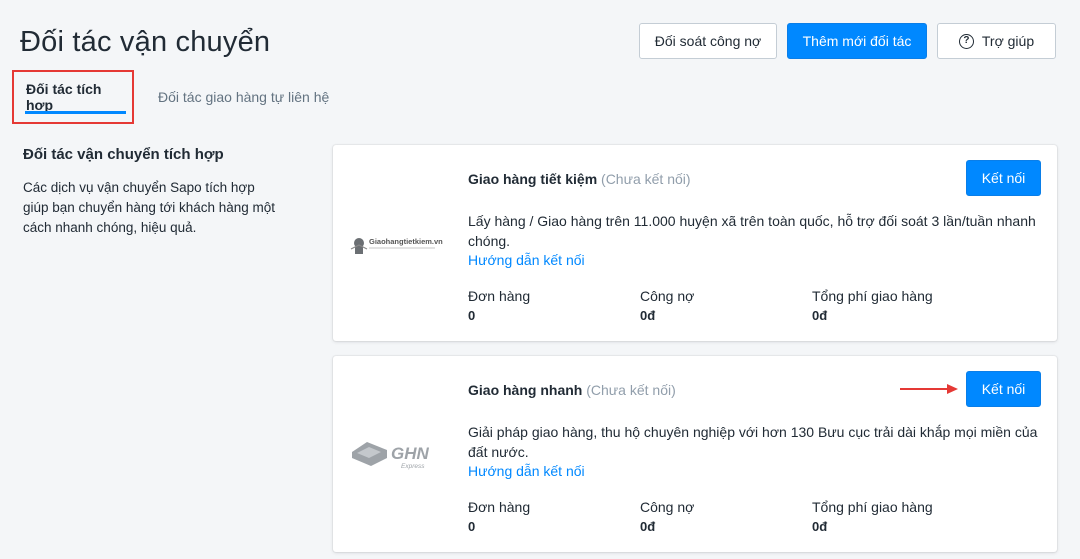 The height and width of the screenshot is (559, 1080). I want to click on tab-label: Đối tác tích hợp, so click(64, 97).